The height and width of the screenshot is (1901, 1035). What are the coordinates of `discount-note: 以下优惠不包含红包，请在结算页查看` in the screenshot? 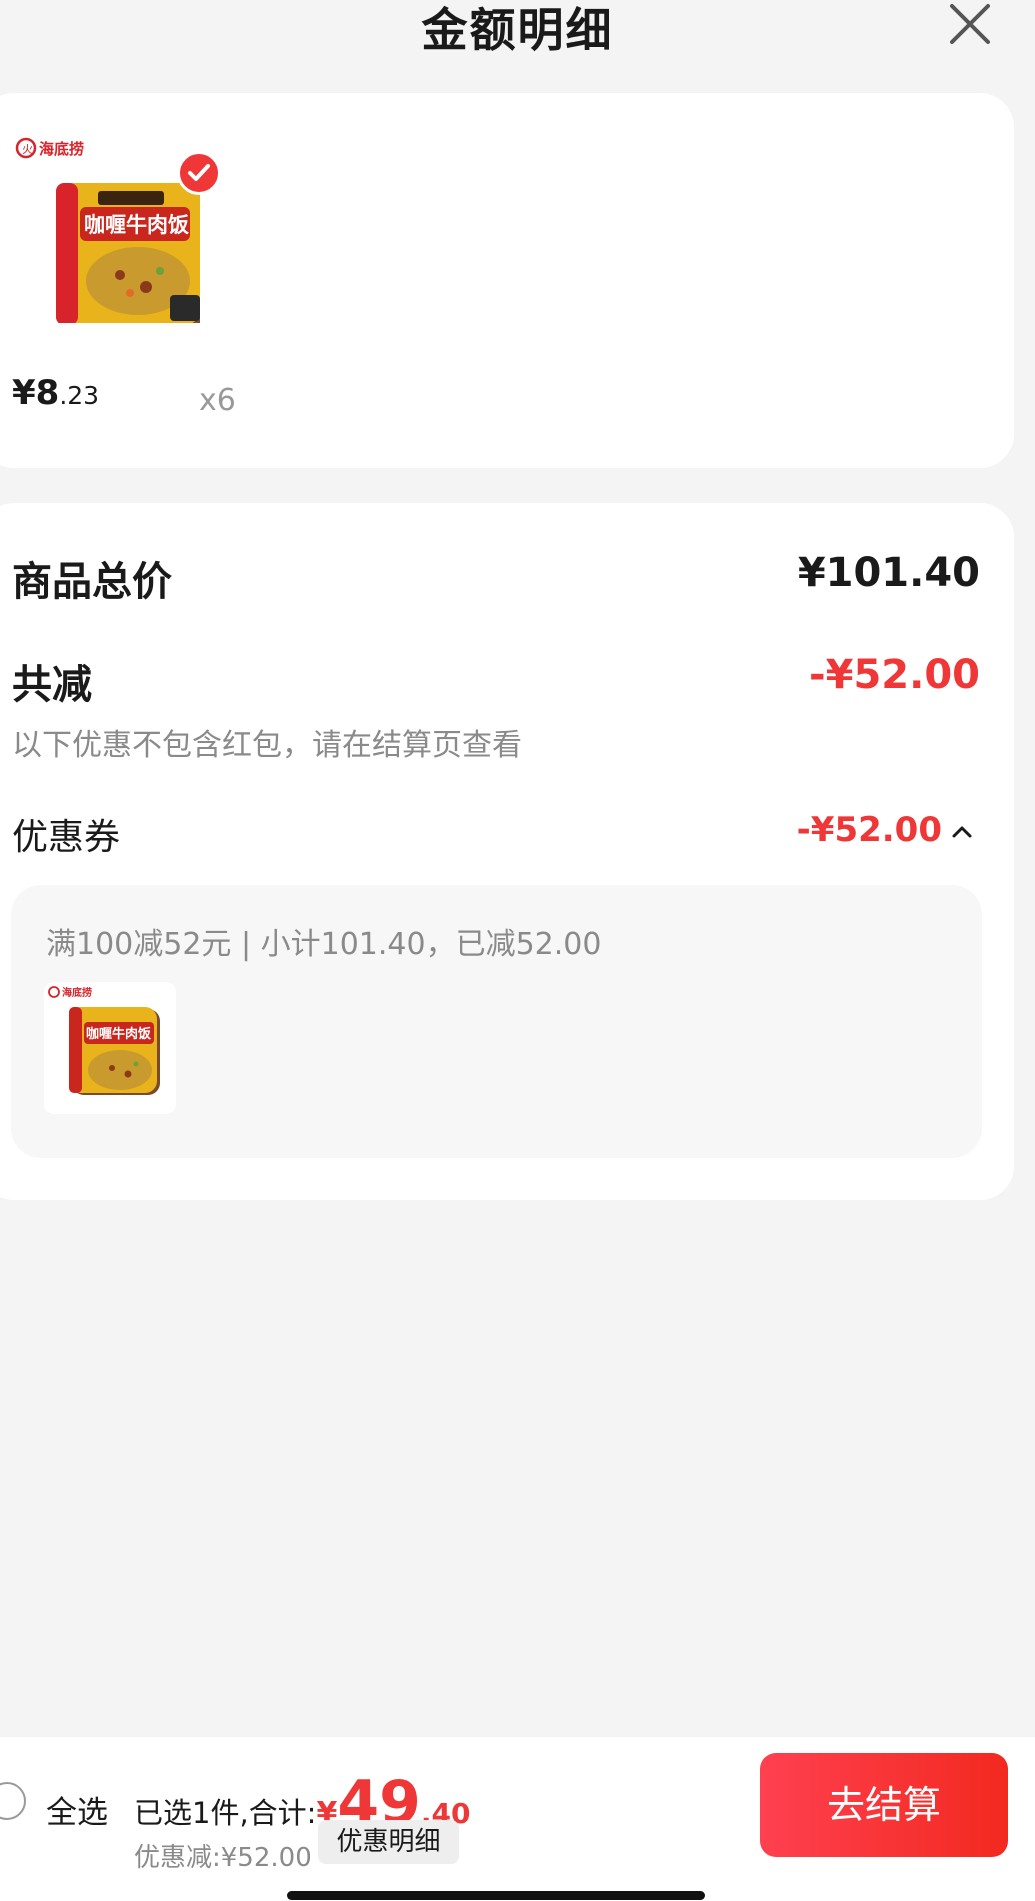 It's located at (267, 745).